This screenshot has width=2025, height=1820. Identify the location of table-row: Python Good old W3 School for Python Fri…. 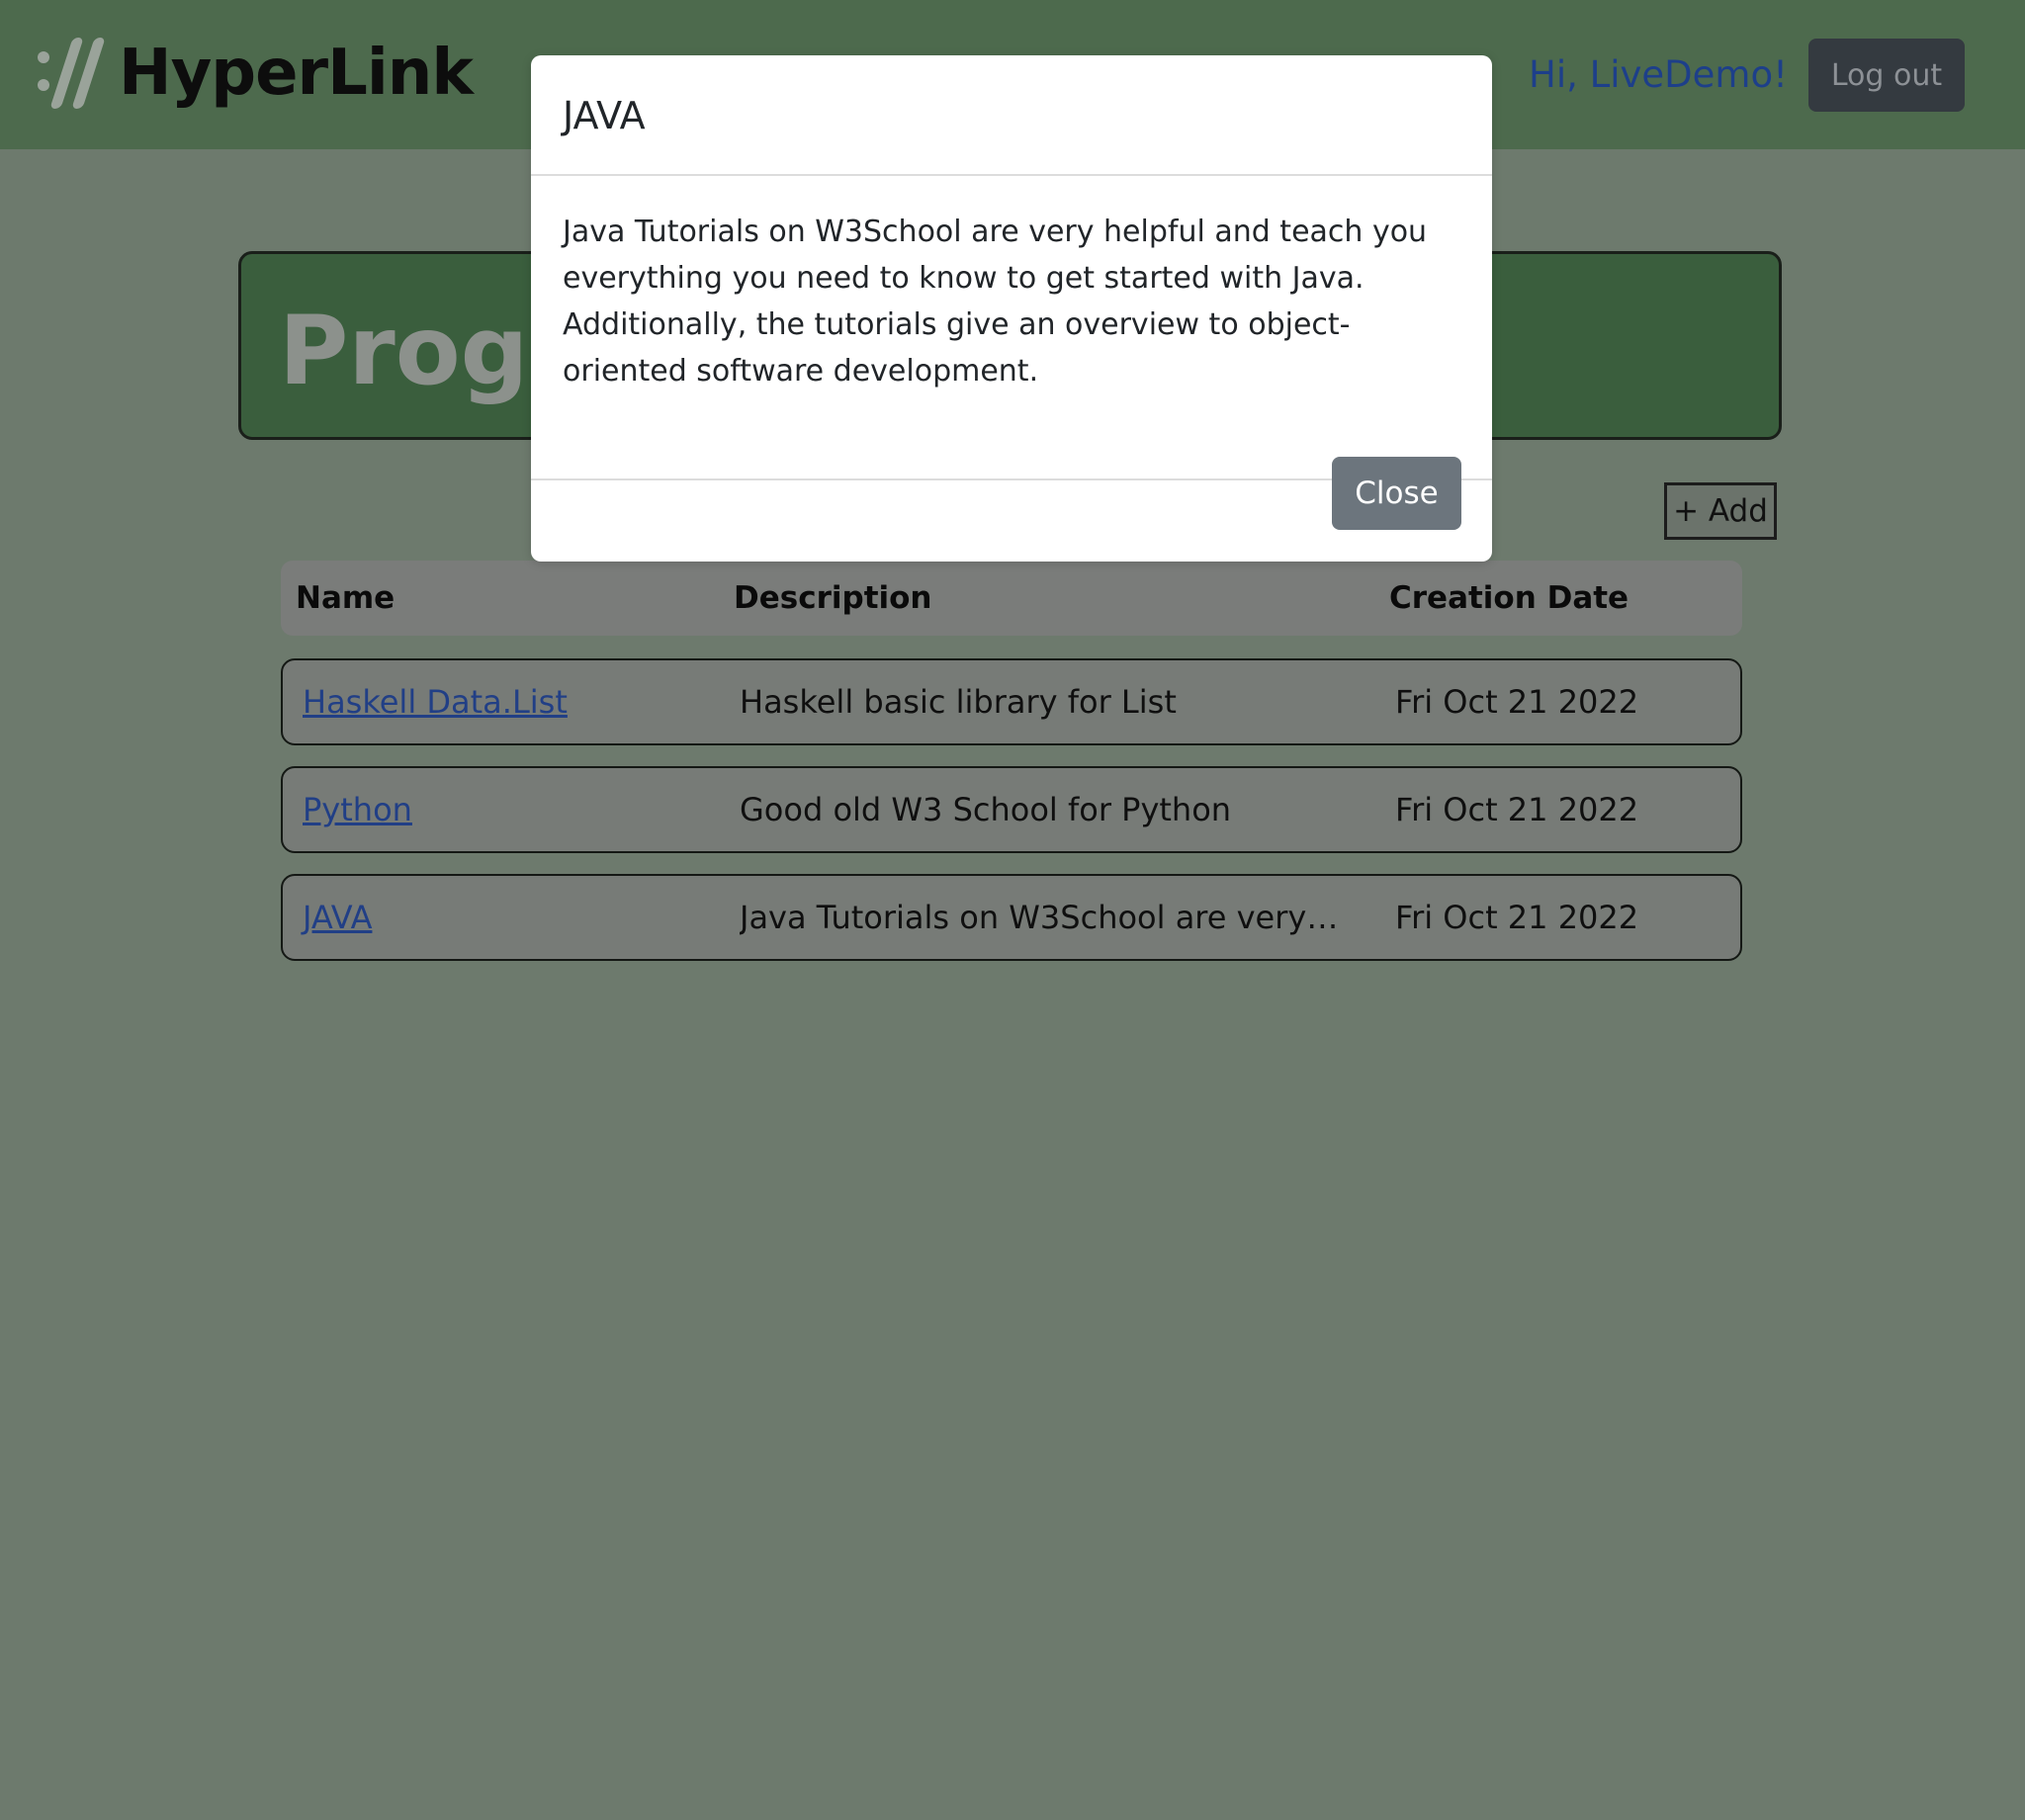
(1011, 809).